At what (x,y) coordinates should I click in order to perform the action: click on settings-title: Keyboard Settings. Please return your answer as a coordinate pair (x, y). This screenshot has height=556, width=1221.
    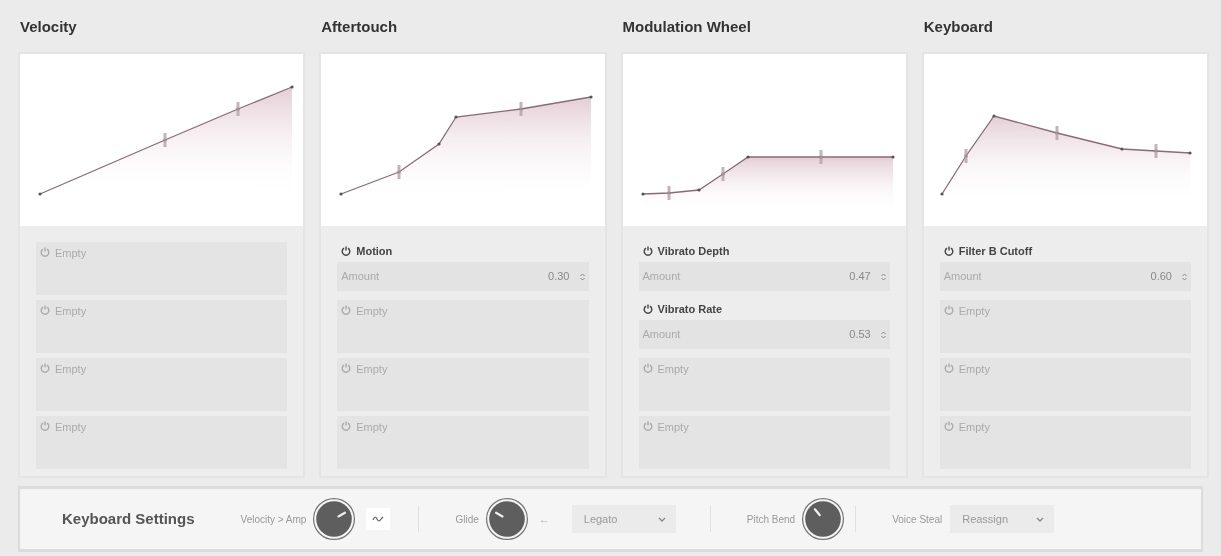
    Looking at the image, I should click on (128, 518).